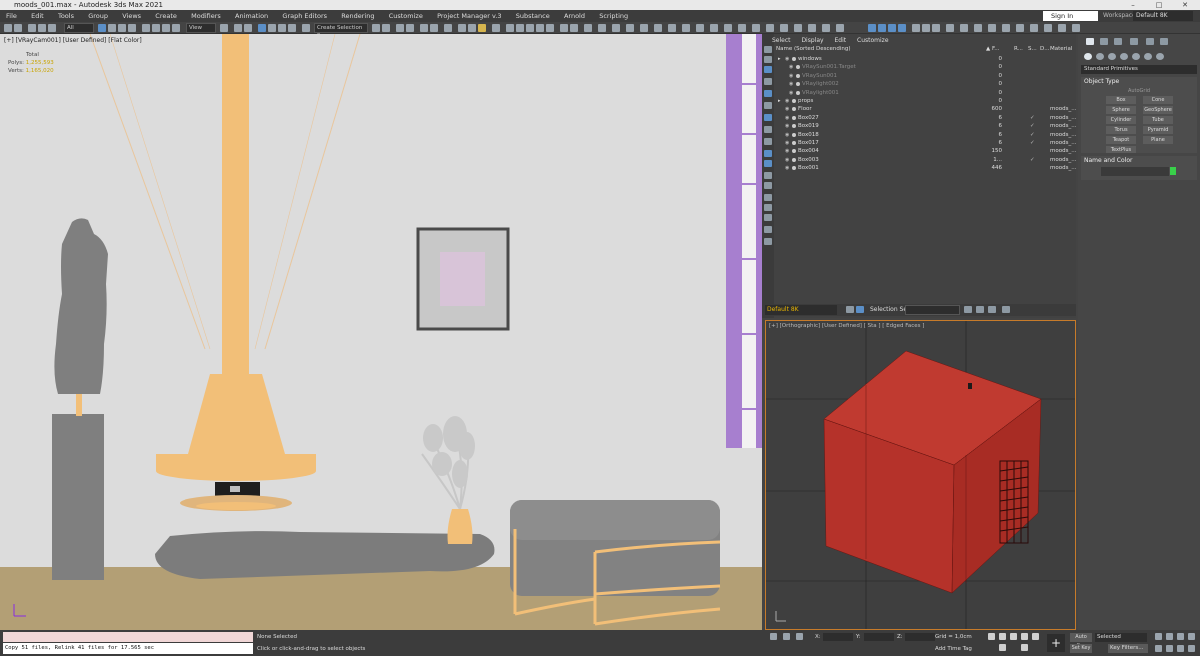 This screenshot has height=656, width=1200. I want to click on snaps-toggle-icon, so click(262, 28).